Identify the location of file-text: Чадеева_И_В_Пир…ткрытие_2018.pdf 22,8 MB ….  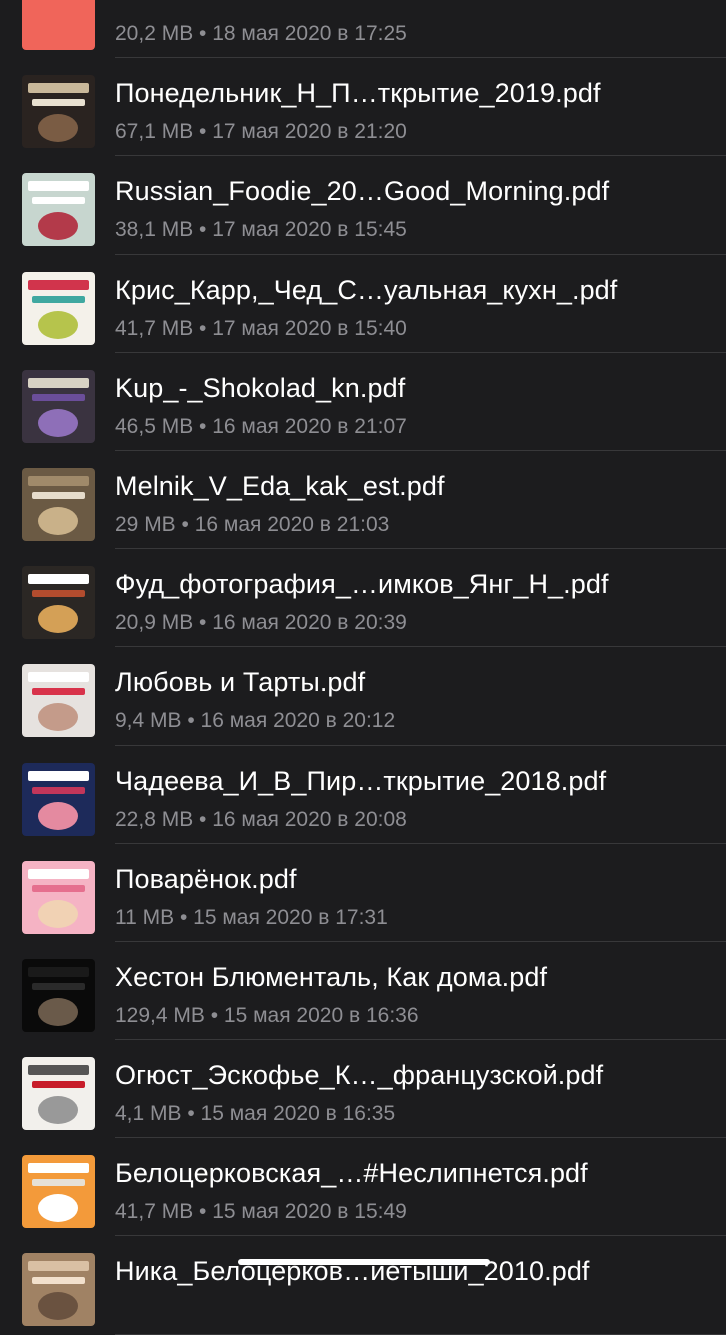
(414, 795).